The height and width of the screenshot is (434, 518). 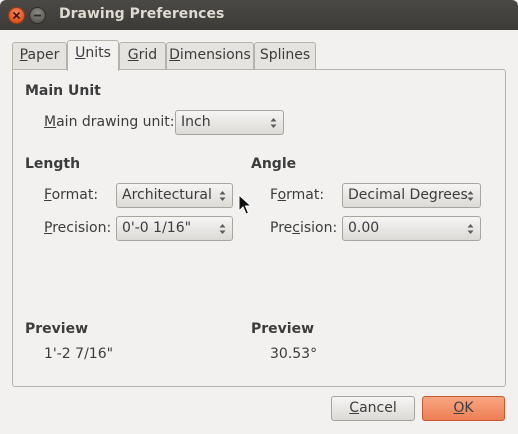 I want to click on minimize-window-button, so click(x=37, y=15).